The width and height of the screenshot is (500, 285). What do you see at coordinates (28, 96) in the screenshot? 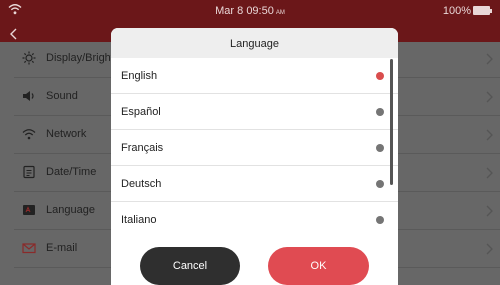
I see `speaker-icon` at bounding box center [28, 96].